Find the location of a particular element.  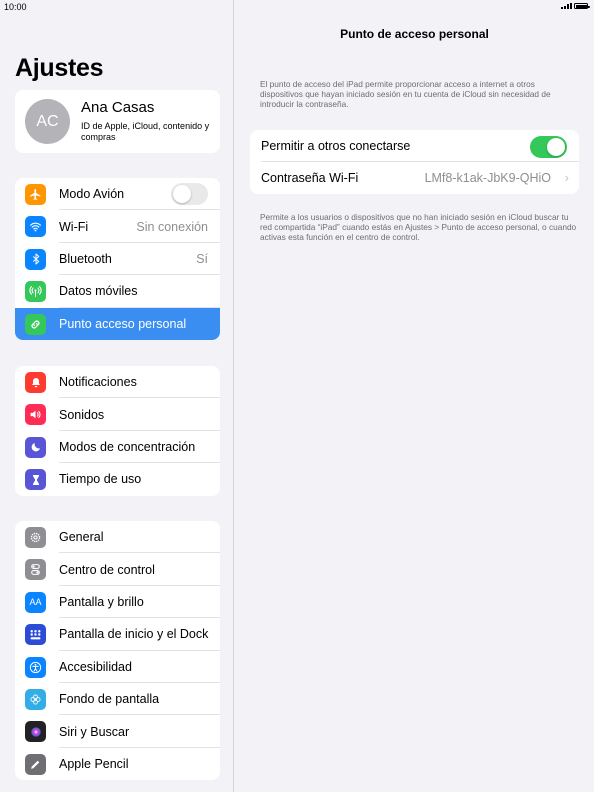

sidebar-item-wallpaper: Fondo de pantalla is located at coordinates (117, 699).